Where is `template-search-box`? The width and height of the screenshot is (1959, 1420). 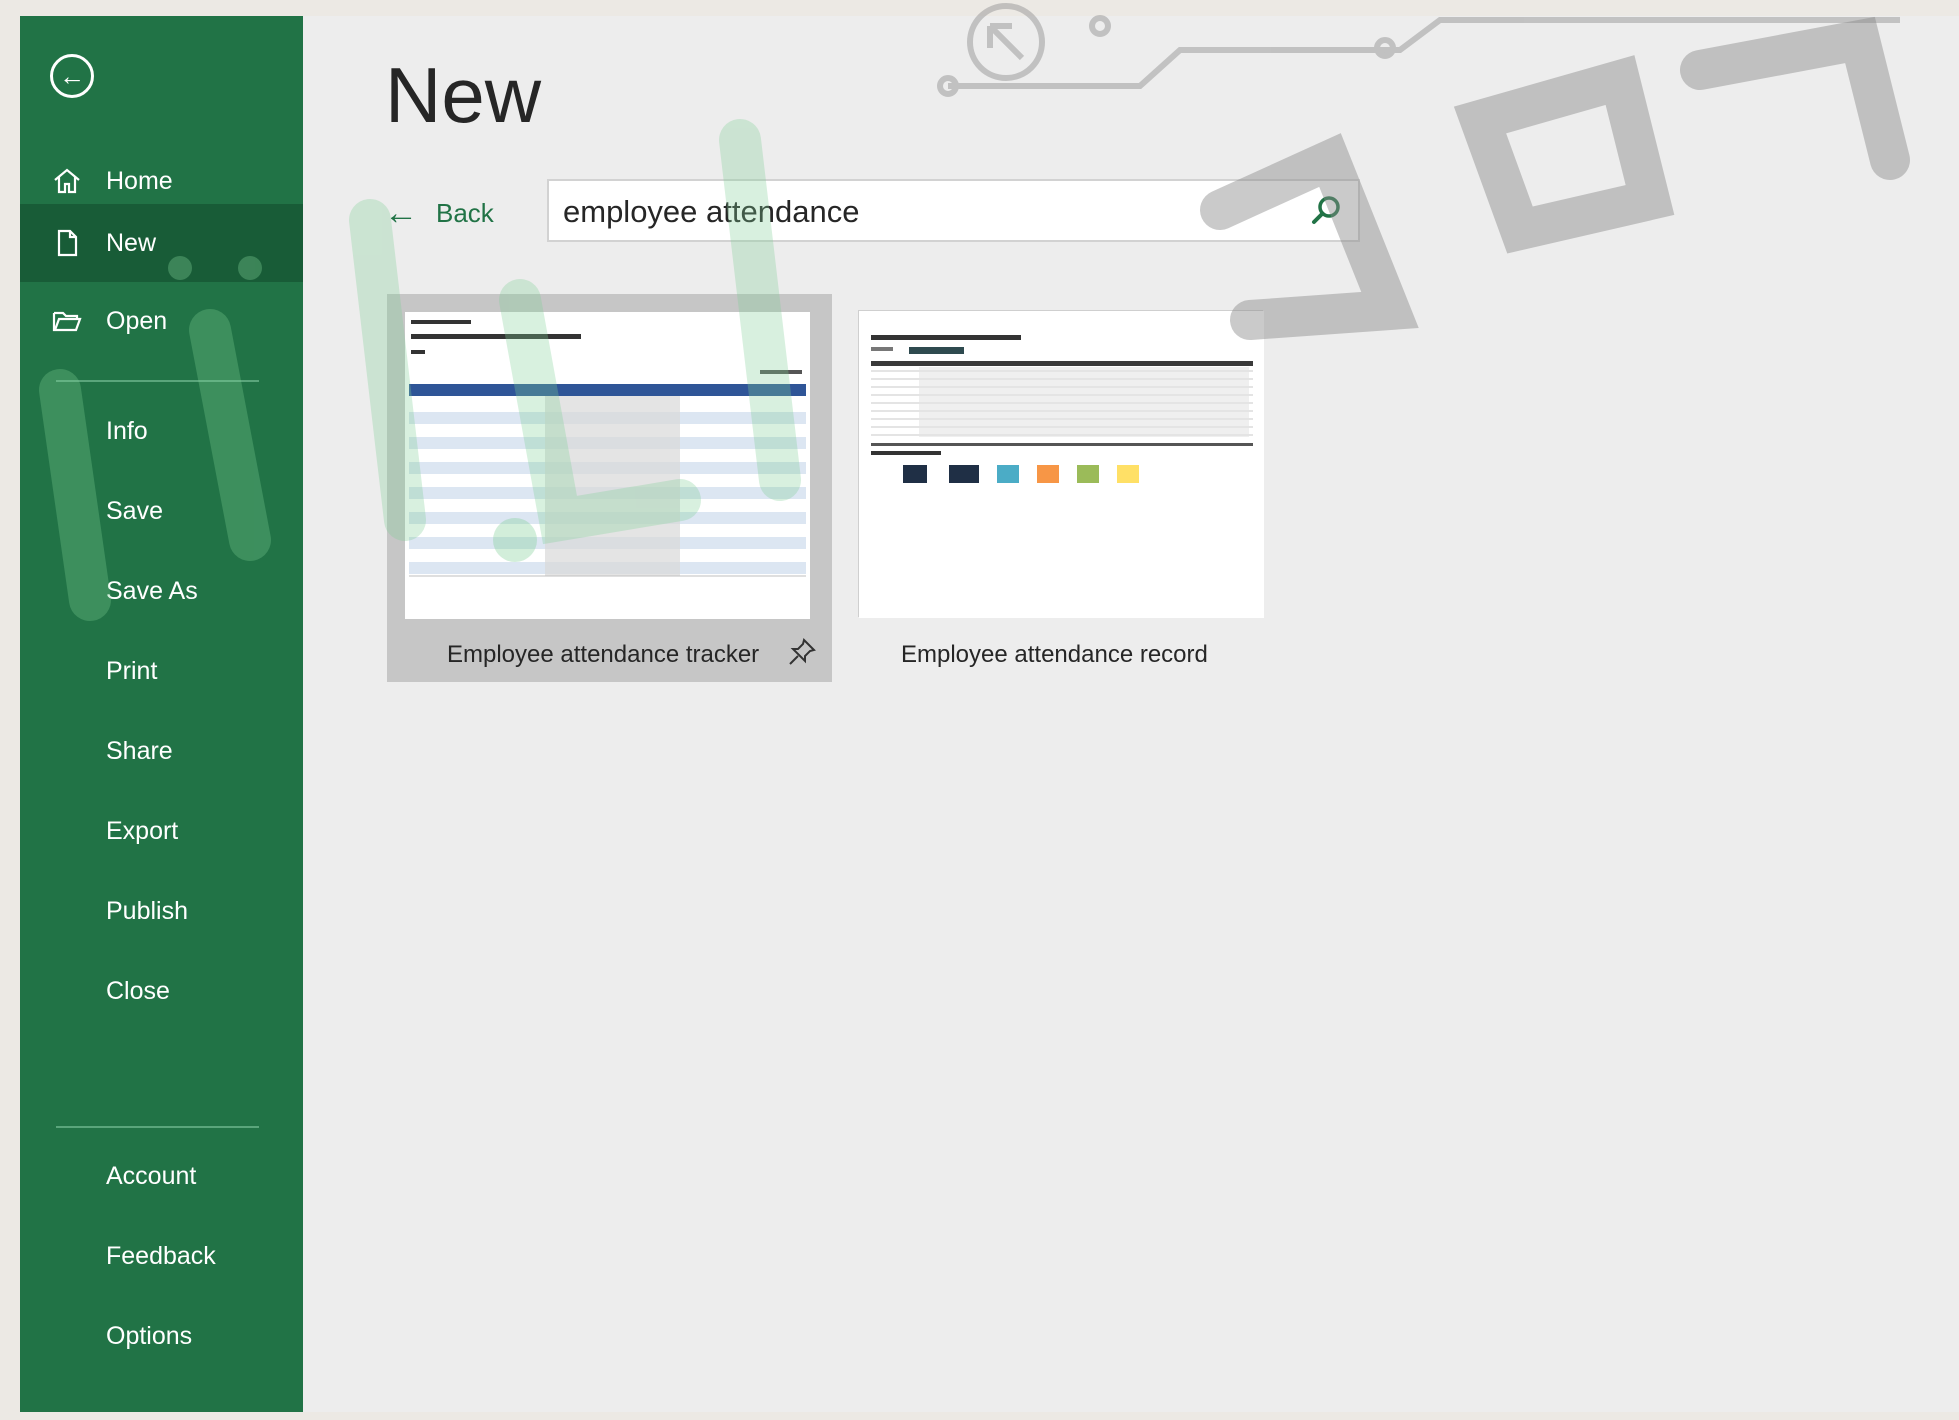 template-search-box is located at coordinates (953, 210).